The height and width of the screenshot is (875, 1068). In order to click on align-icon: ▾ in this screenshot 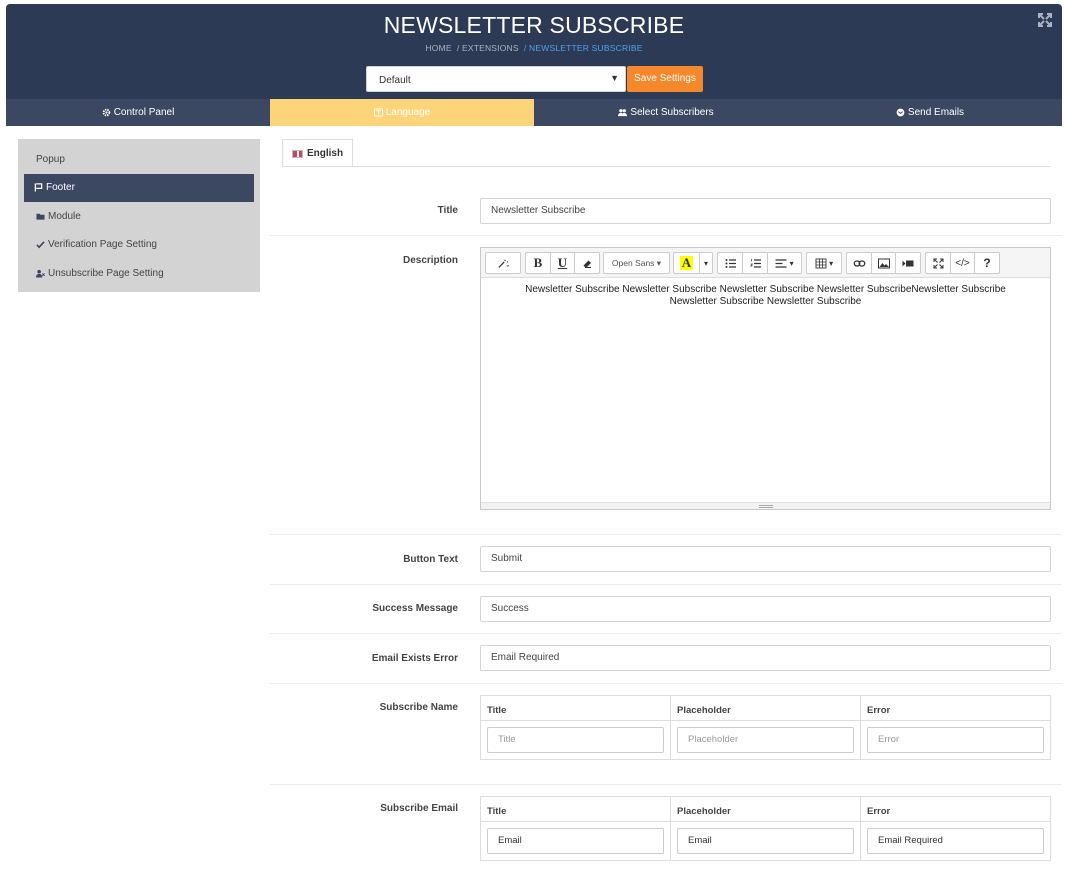, I will do `click(784, 263)`.